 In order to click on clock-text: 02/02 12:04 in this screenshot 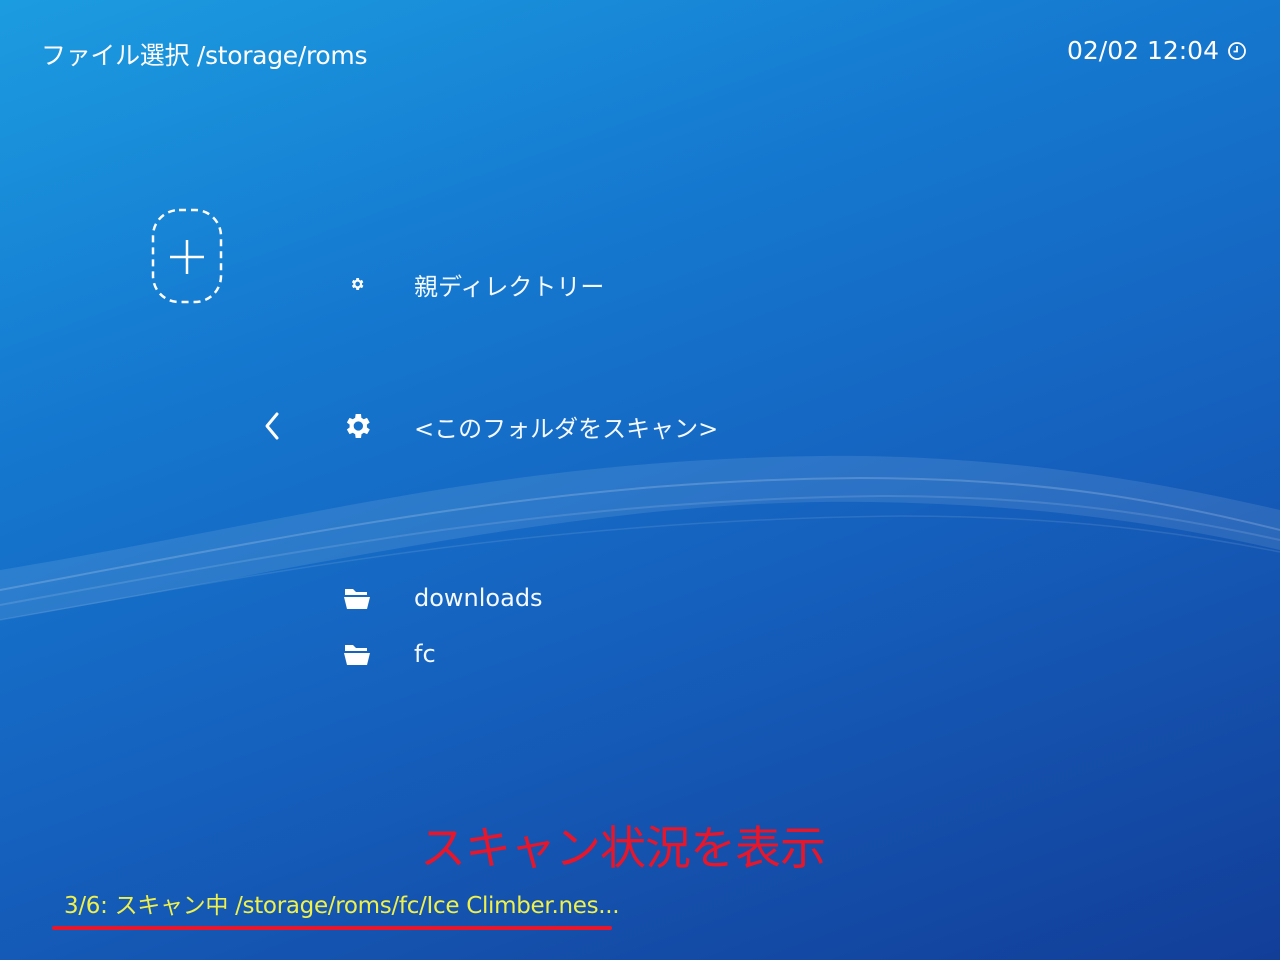, I will do `click(1142, 50)`.